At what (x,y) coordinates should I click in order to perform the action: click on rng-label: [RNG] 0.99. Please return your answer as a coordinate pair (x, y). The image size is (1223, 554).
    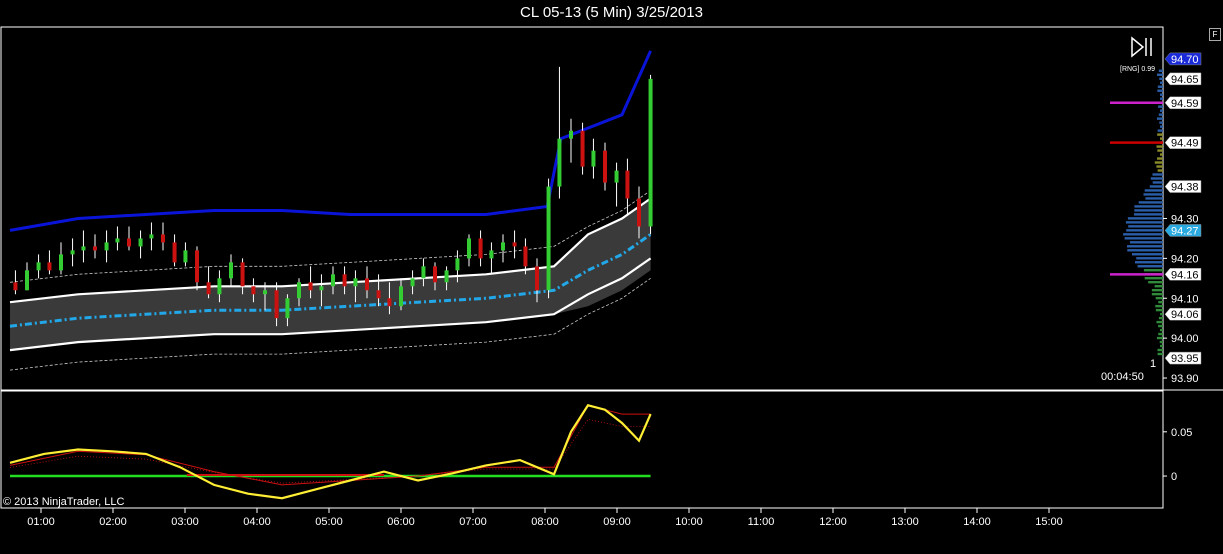
    Looking at the image, I should click on (1137, 69).